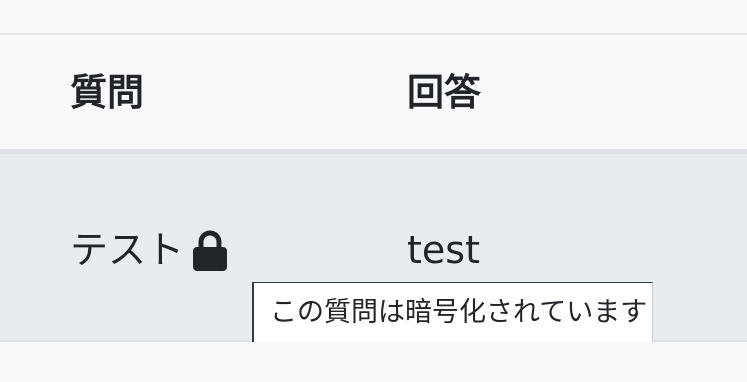  What do you see at coordinates (444, 92) in the screenshot?
I see `header-answer: 回答` at bounding box center [444, 92].